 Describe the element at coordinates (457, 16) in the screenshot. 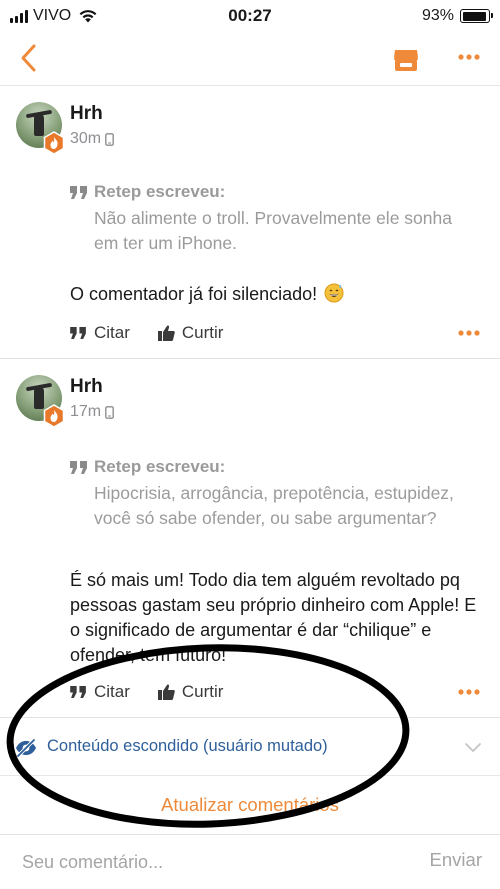

I see `status-right: 93%` at that location.